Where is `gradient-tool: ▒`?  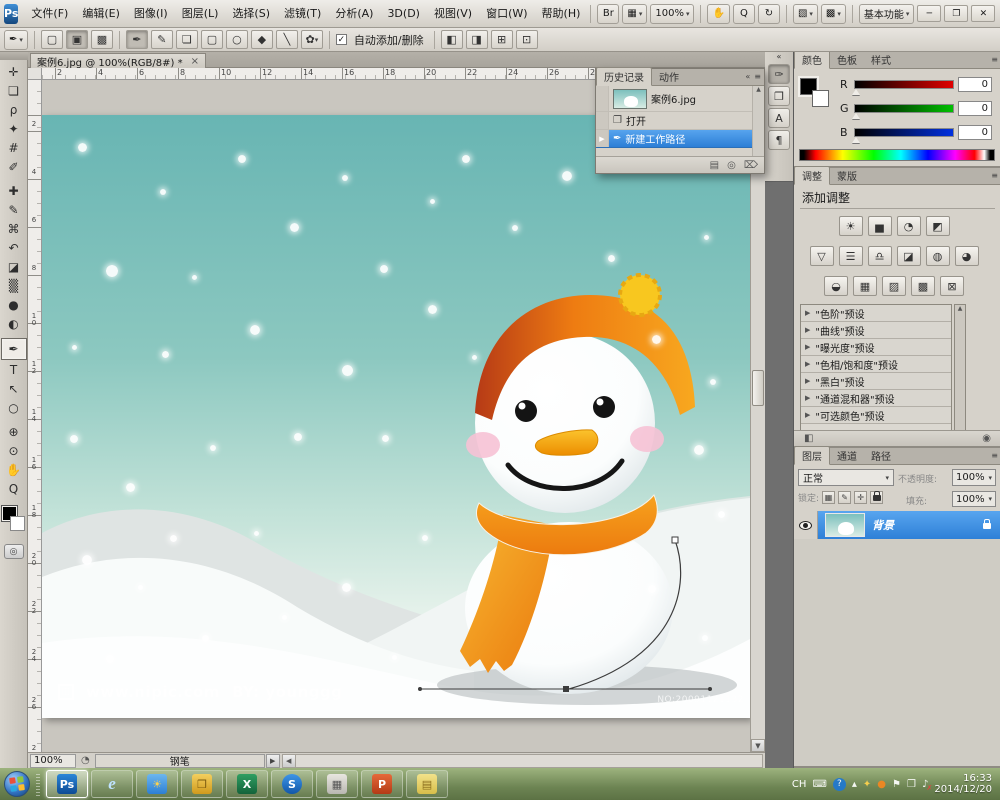
gradient-tool: ▒ is located at coordinates (14, 285).